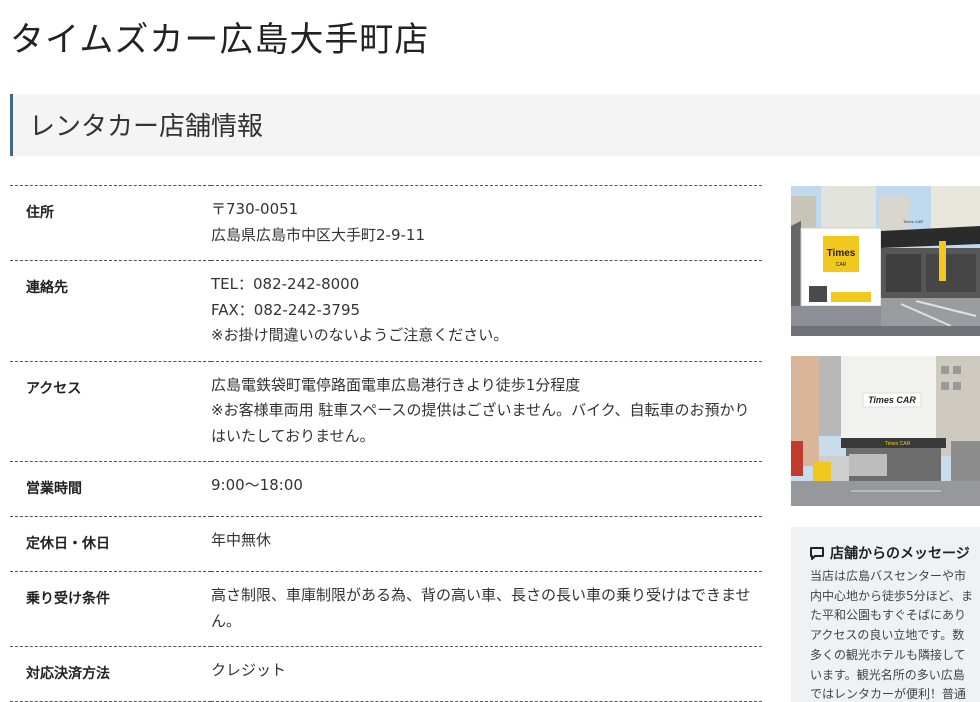  Describe the element at coordinates (817, 553) in the screenshot. I see `comment-icon` at that location.